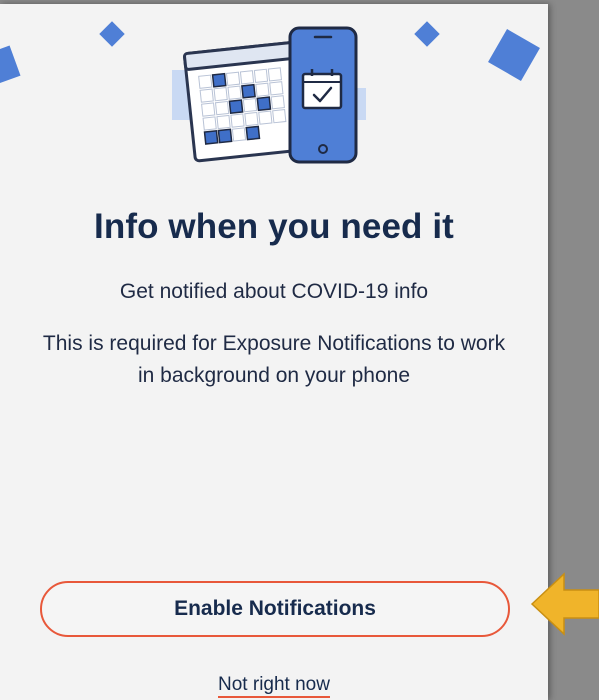 The width and height of the screenshot is (599, 700). What do you see at coordinates (269, 95) in the screenshot?
I see `calendar-phone-illustration` at bounding box center [269, 95].